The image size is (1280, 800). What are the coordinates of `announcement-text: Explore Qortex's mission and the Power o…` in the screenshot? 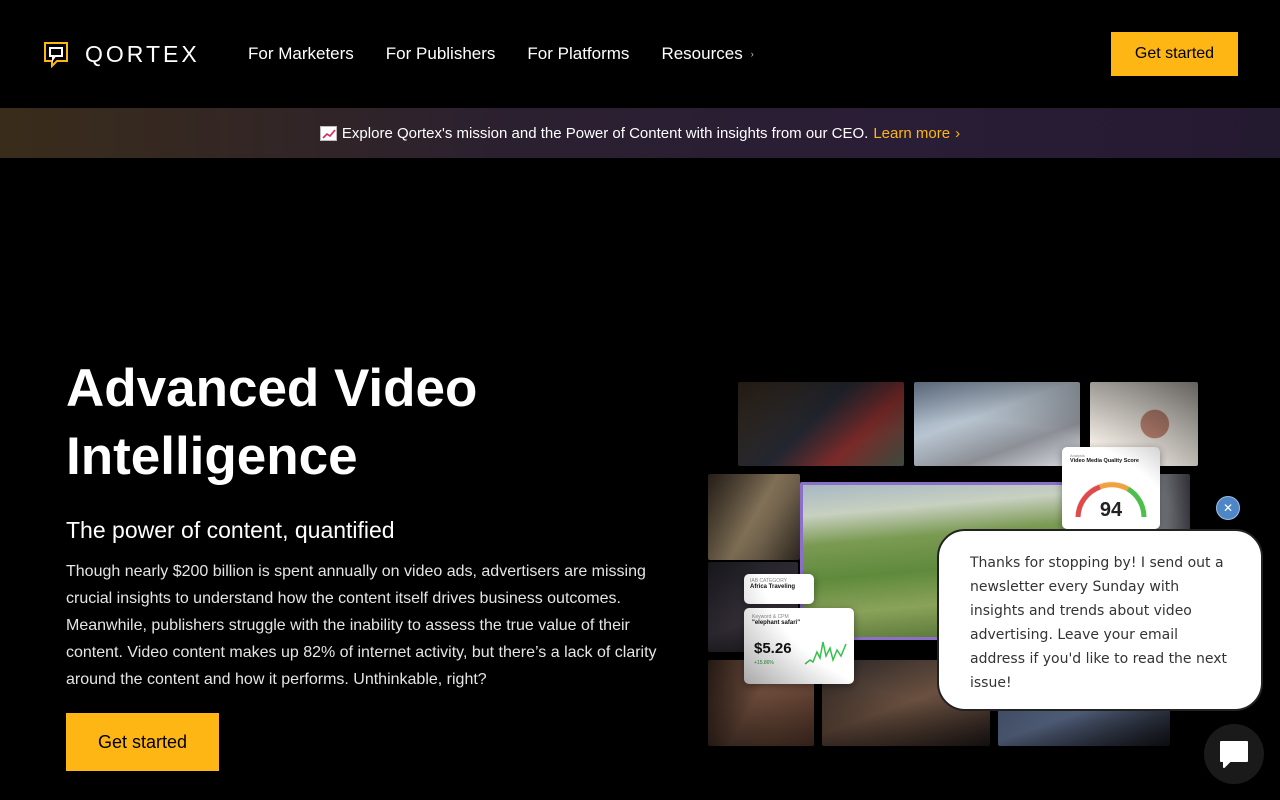 It's located at (605, 133).